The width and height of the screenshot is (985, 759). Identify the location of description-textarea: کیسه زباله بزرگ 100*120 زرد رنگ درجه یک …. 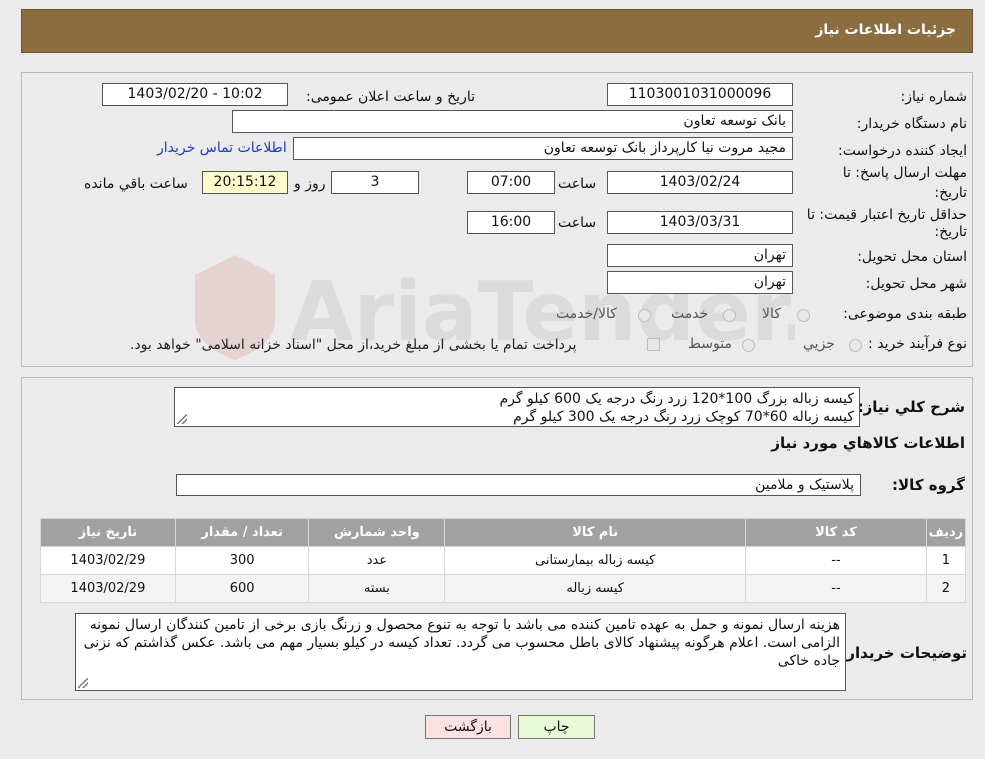
(517, 407).